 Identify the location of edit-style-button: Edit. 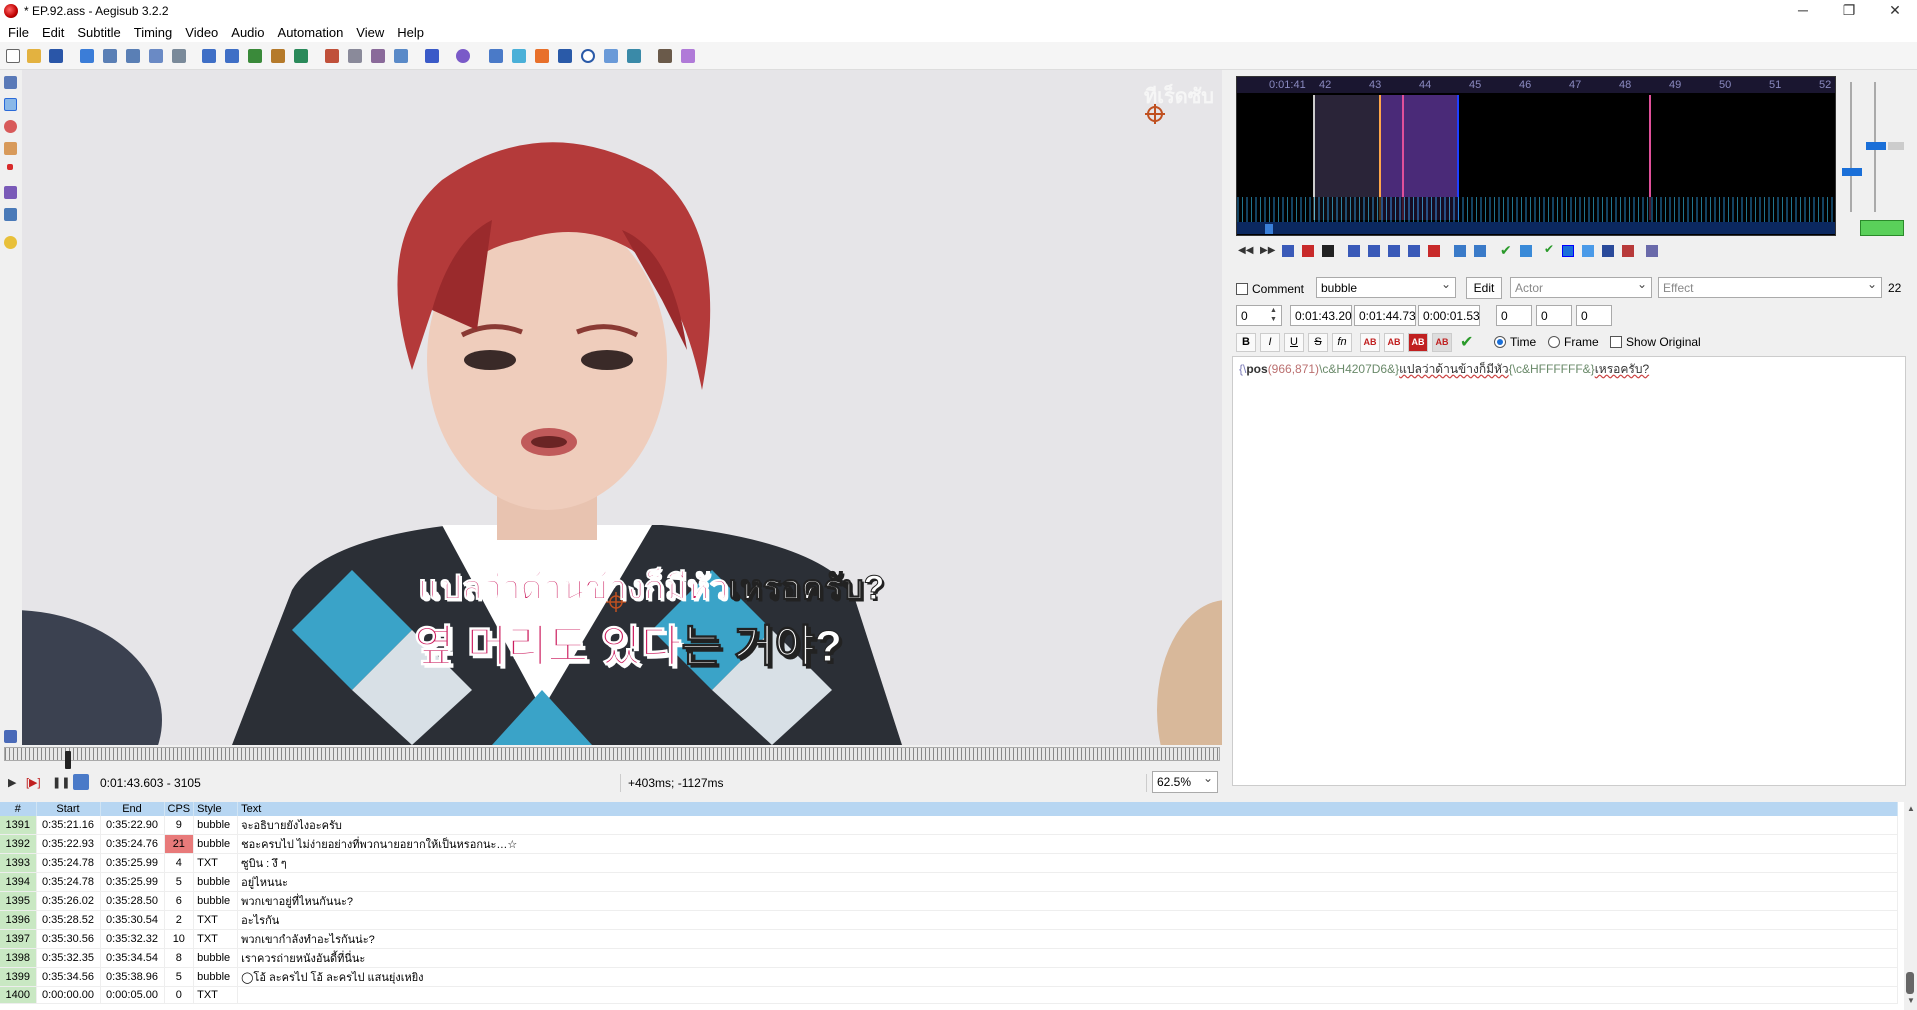
(1484, 288).